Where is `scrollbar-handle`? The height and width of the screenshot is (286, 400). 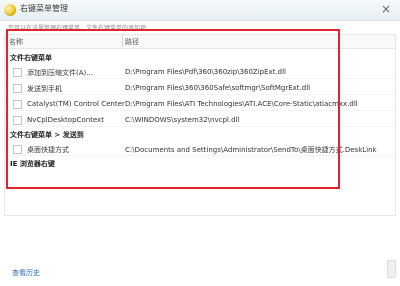 scrollbar-handle is located at coordinates (391, 269).